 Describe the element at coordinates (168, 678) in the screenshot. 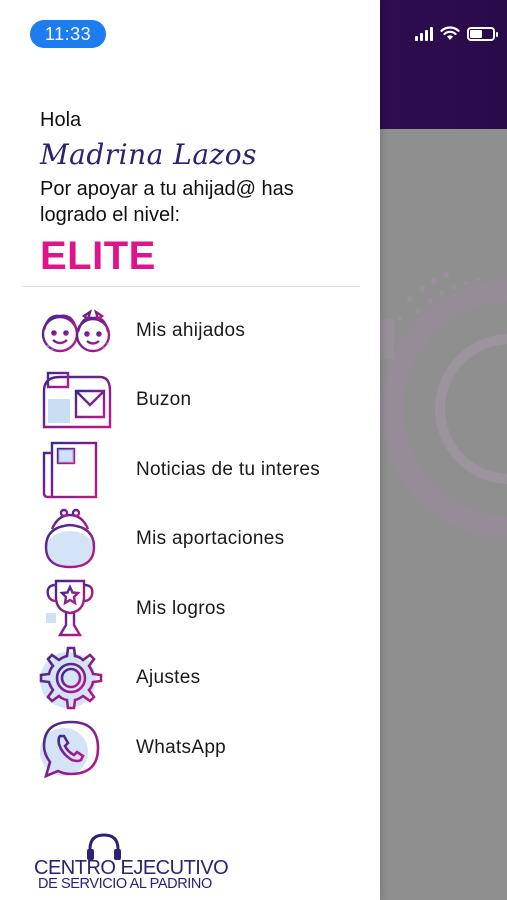

I see `menu-item-label: Ajustes` at that location.